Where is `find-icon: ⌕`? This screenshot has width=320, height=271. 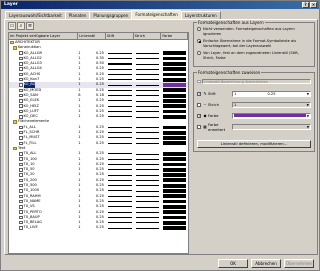 find-icon: ⌕ is located at coordinates (21, 26).